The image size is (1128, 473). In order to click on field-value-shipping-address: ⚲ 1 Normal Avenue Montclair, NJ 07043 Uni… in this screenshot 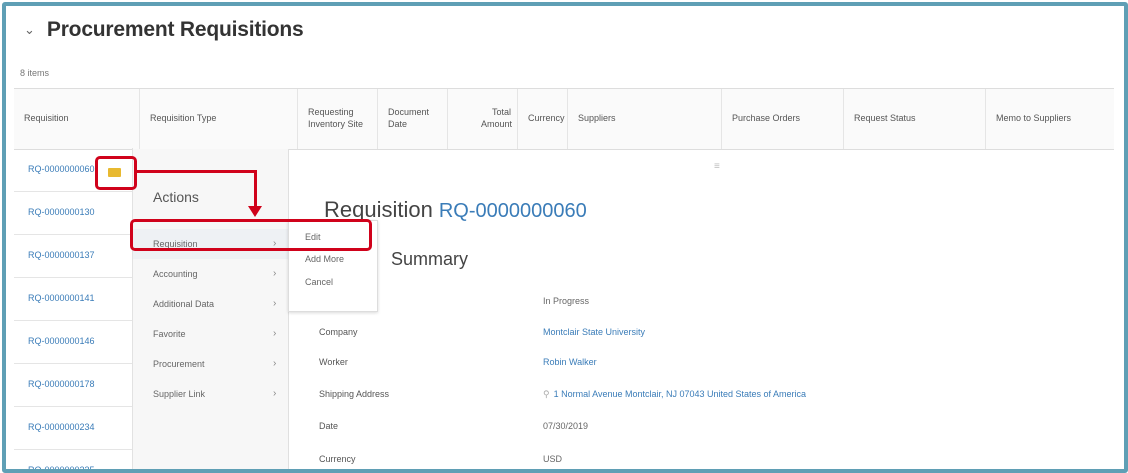, I will do `click(674, 394)`.